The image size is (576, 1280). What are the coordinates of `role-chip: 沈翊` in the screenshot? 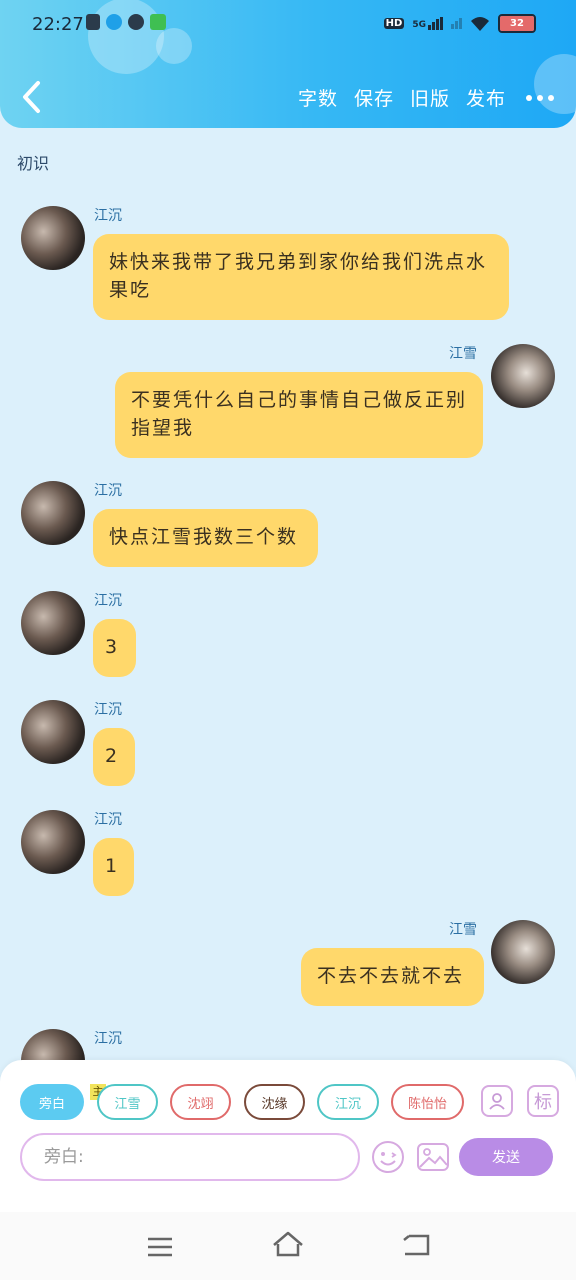 It's located at (200, 1102).